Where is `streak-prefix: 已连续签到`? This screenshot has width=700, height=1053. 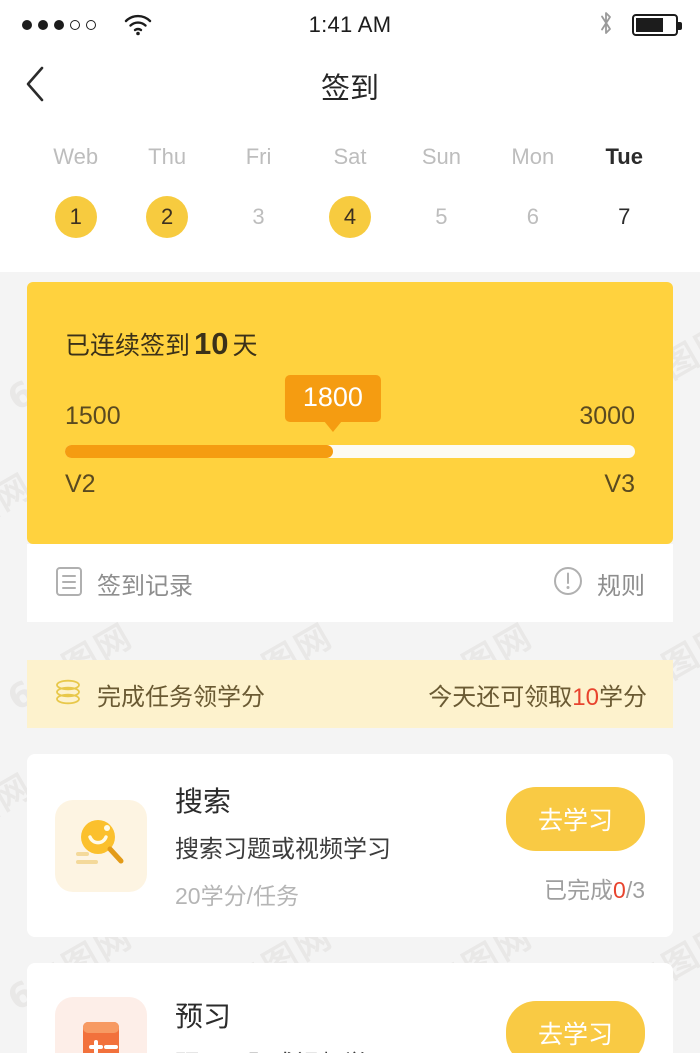
streak-prefix: 已连续签到 is located at coordinates (128, 346).